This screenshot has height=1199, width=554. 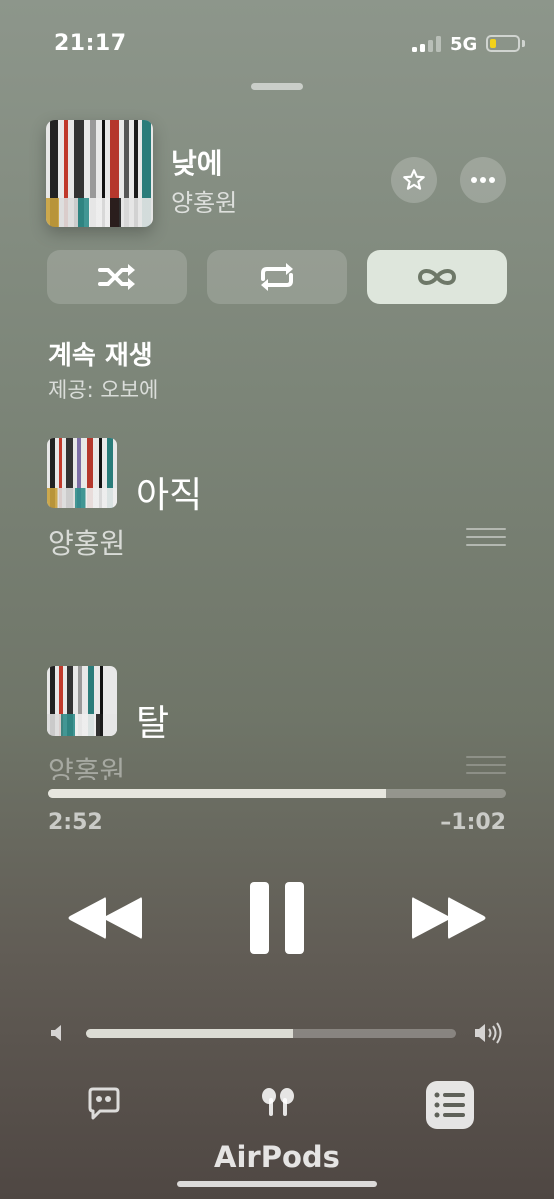 I want to click on list-icon, so click(x=449, y=1105).